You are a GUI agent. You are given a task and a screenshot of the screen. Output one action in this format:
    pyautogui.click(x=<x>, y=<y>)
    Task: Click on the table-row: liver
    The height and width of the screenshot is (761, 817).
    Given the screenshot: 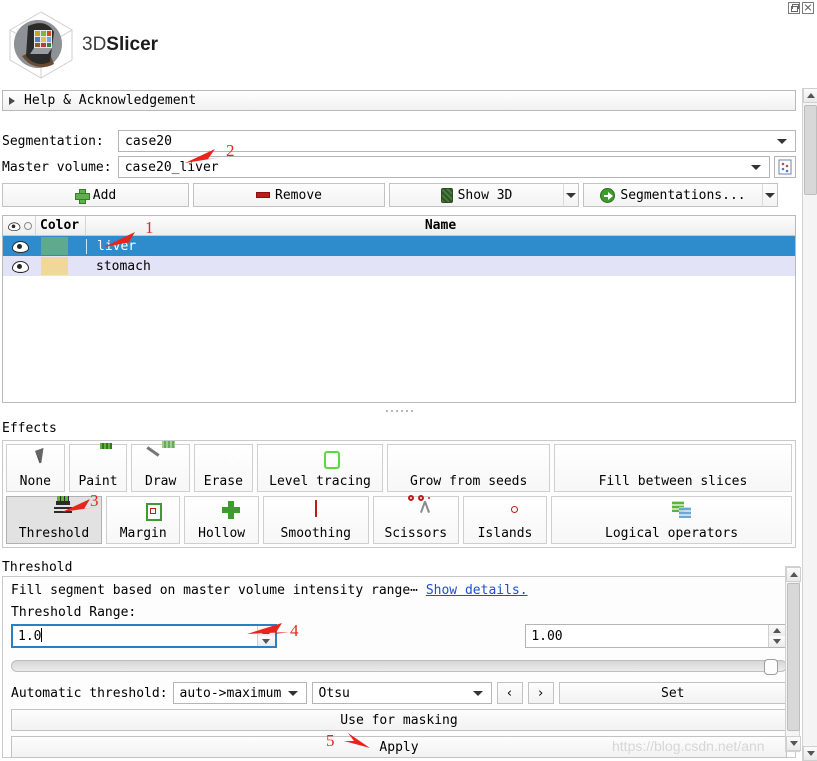 What is the action you would take?
    pyautogui.click(x=399, y=246)
    